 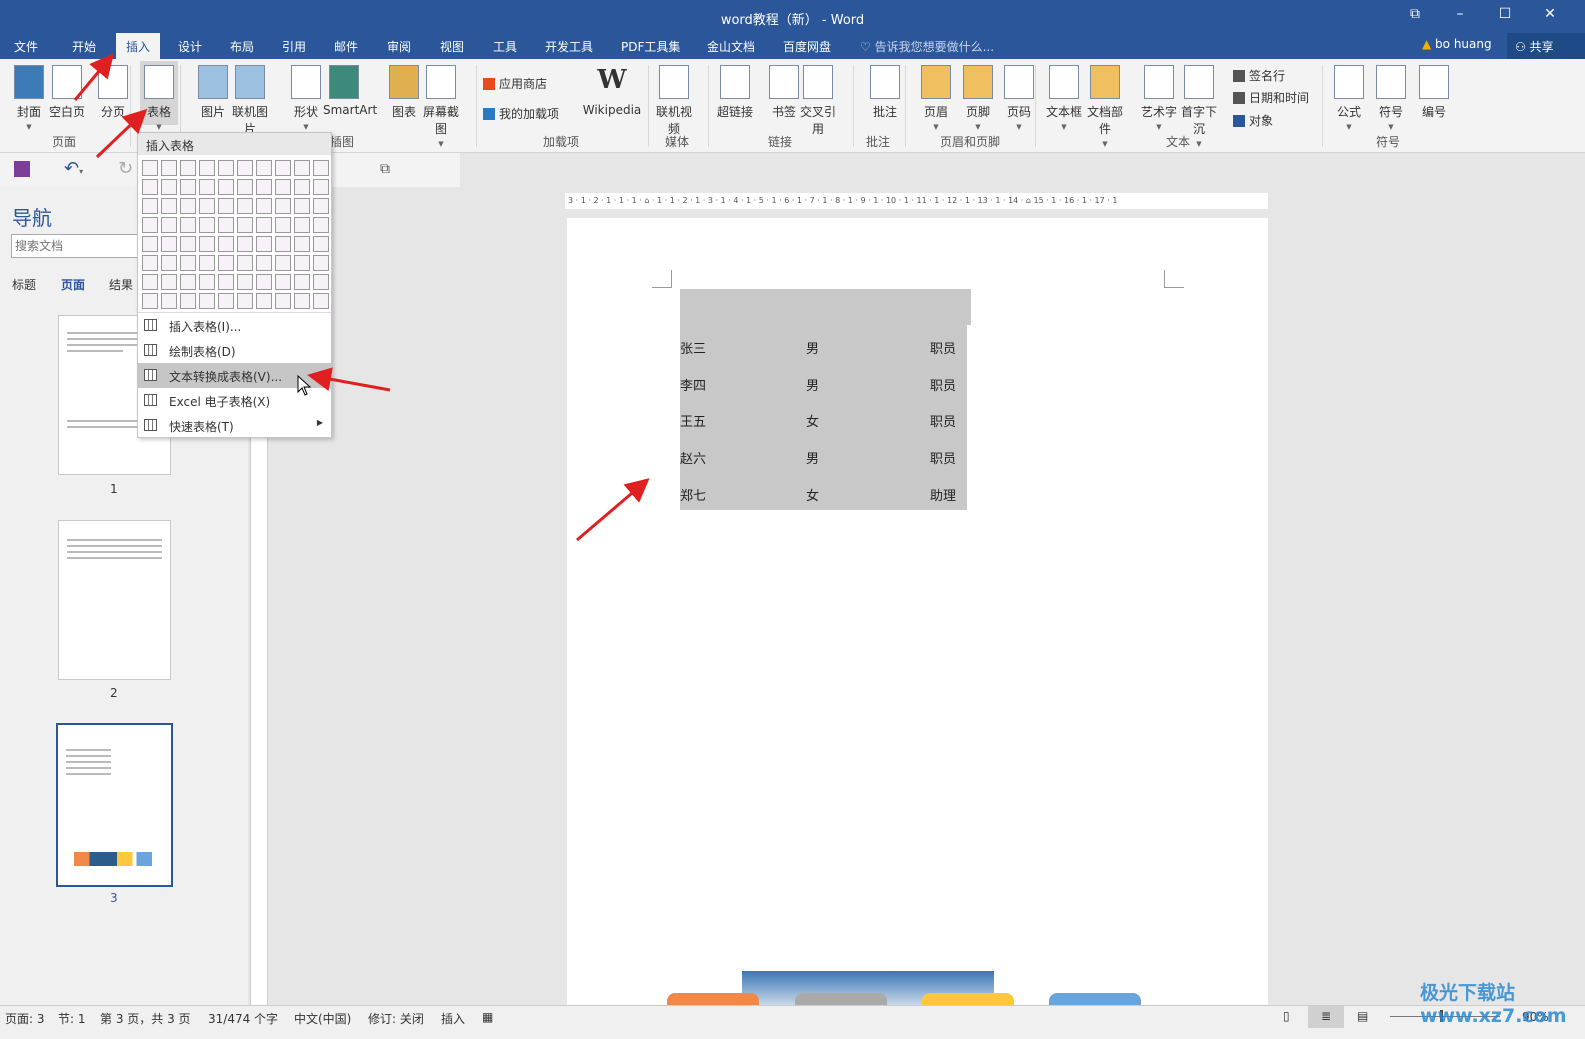 What do you see at coordinates (1550, 14) in the screenshot?
I see `close-button: ✕` at bounding box center [1550, 14].